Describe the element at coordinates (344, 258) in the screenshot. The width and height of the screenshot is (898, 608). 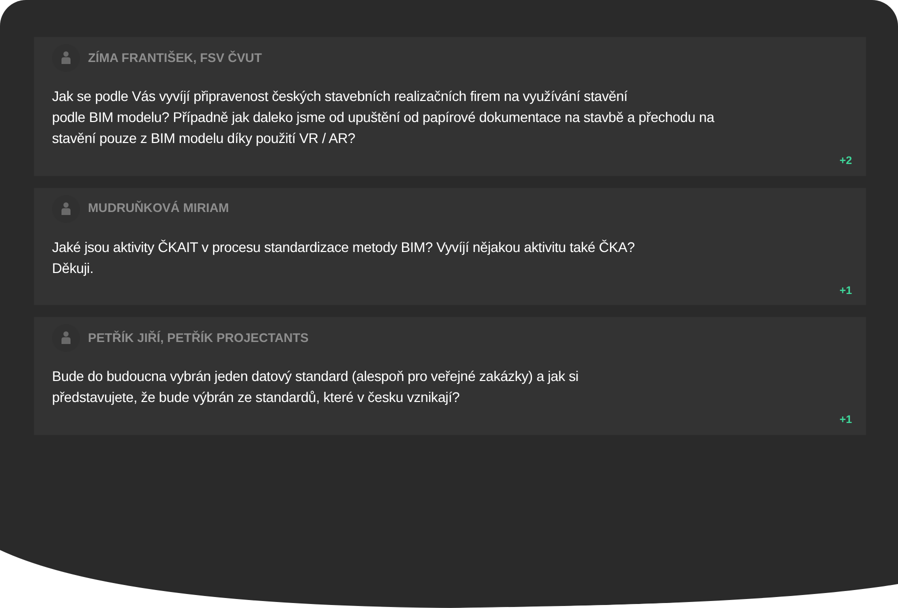
I see `question-text: Jaké jsou aktivity ČKAIT v procesu standardizace metody BIM? Vyvíjí nějakou aktivitu také ČKA? Děkuji.` at that location.